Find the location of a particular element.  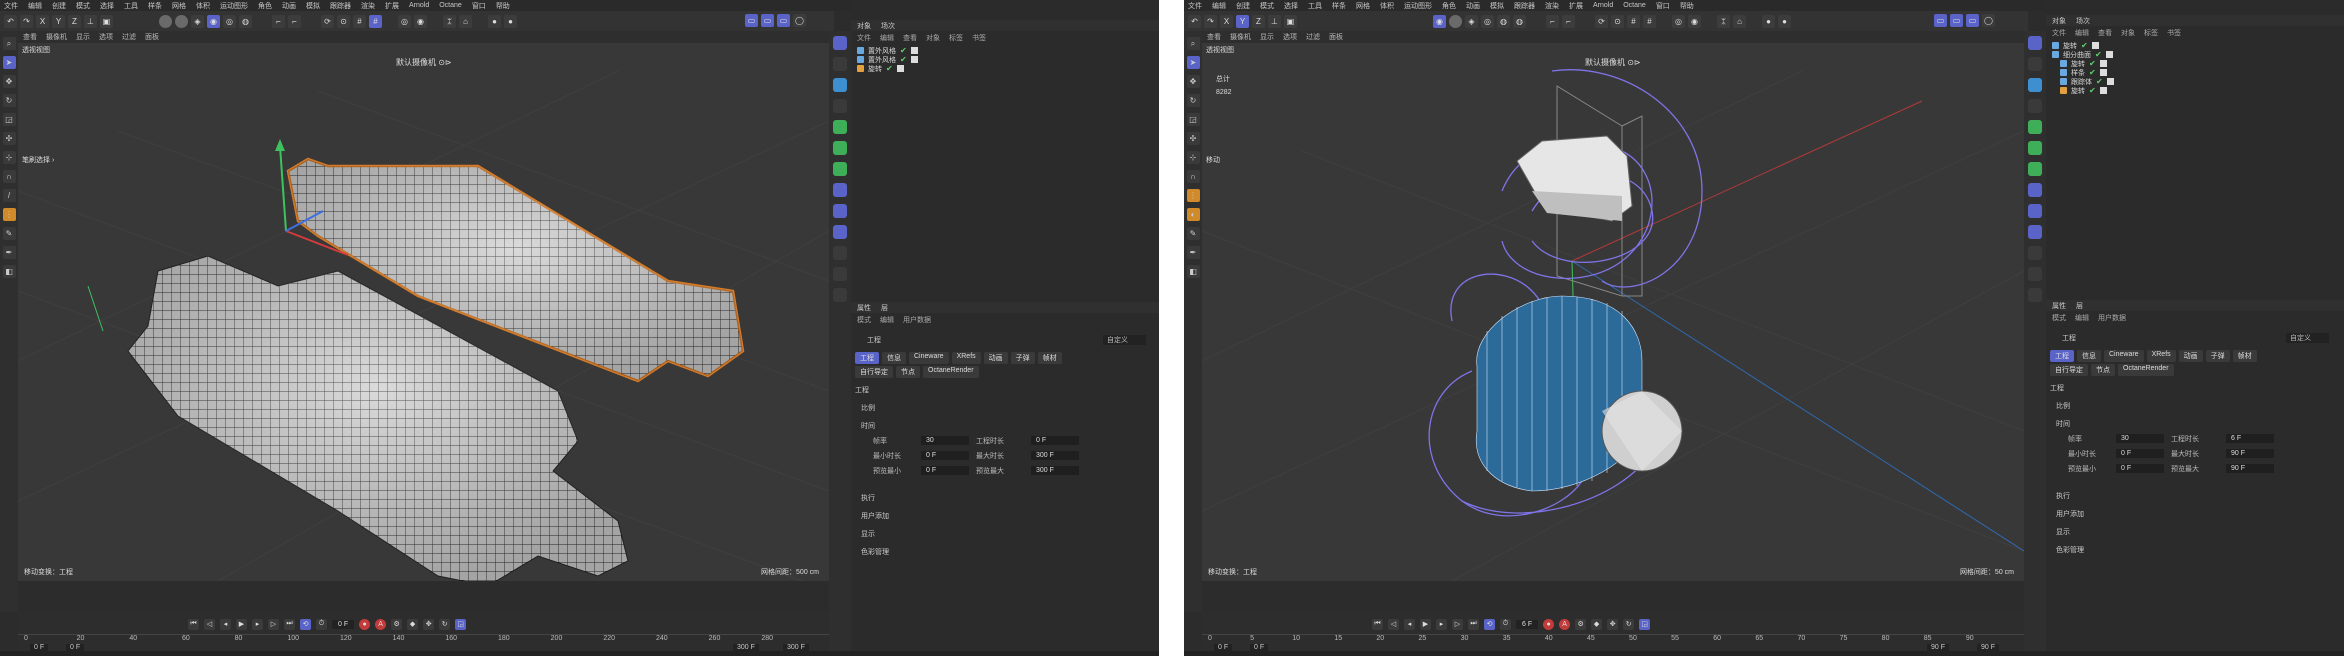

cube-icon is located at coordinates (840, 43).